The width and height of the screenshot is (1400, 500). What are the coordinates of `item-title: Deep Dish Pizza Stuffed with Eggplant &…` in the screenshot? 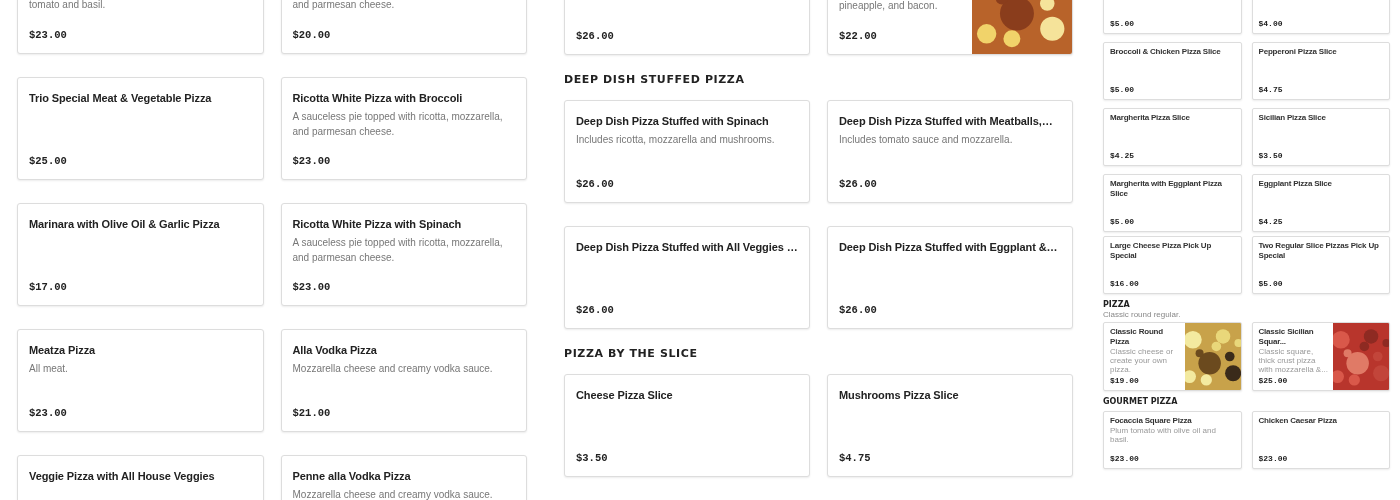 It's located at (949, 247).